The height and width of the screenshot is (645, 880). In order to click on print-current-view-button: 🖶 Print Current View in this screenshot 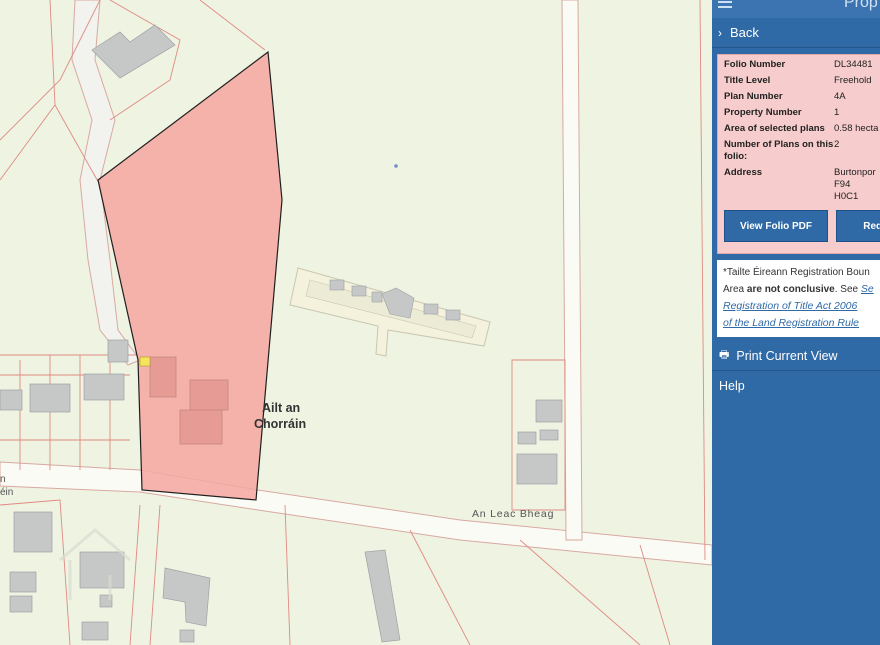, I will do `click(796, 356)`.